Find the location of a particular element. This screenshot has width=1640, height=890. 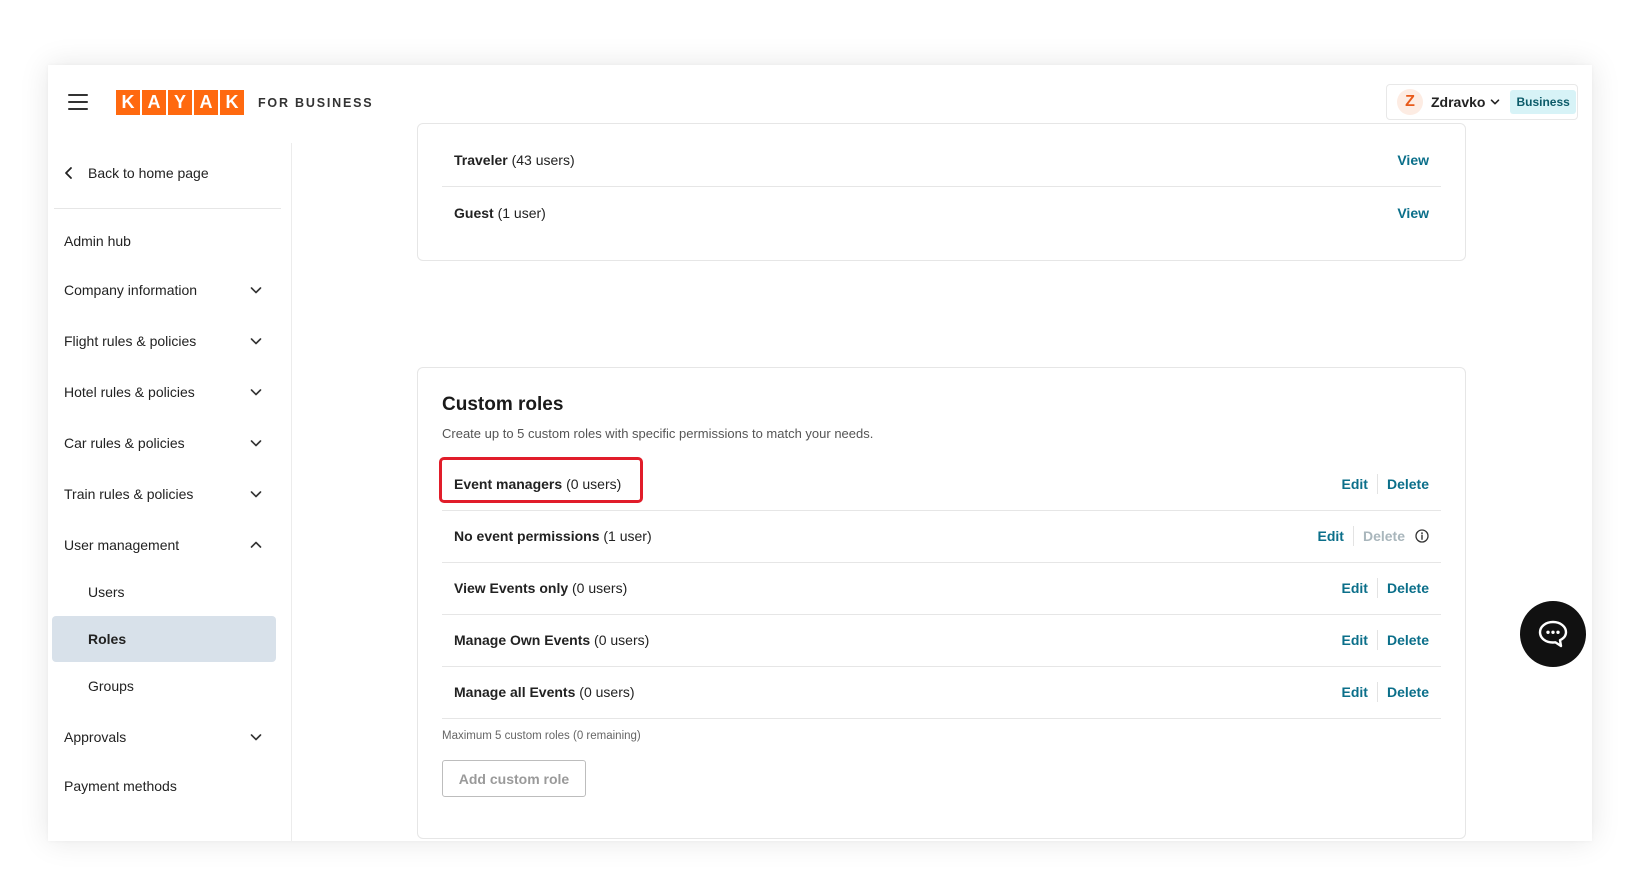

sidebar-item-user-management: User management is located at coordinates (164, 545).